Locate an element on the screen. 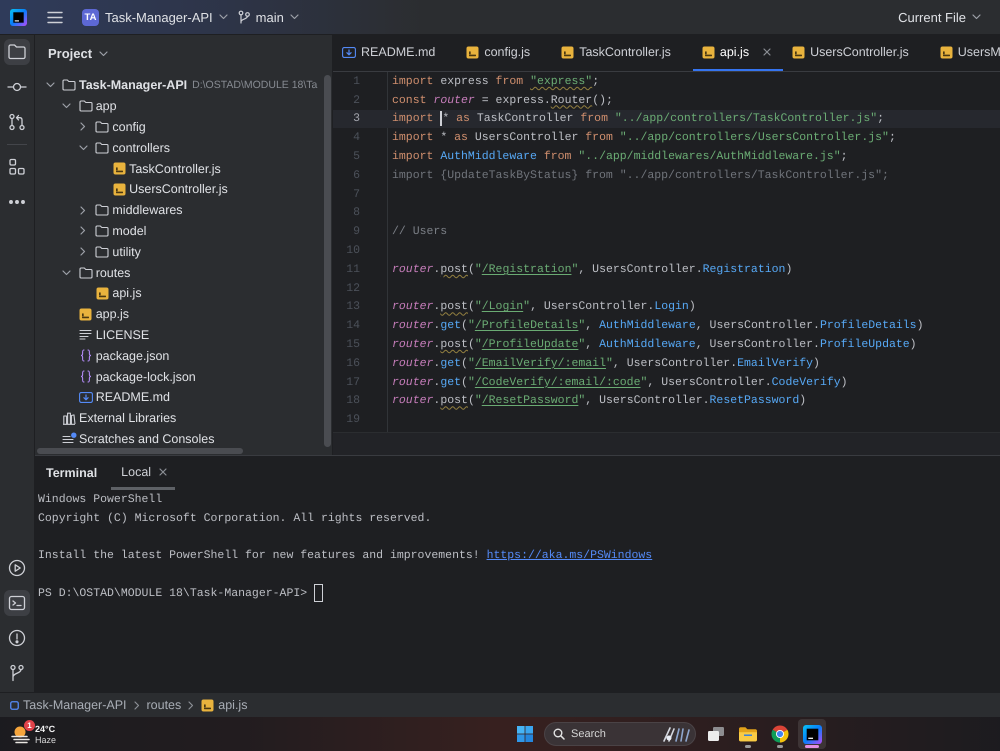 Image resolution: width=1000 pixels, height=751 pixels. breadcrumb: api.js is located at coordinates (224, 705).